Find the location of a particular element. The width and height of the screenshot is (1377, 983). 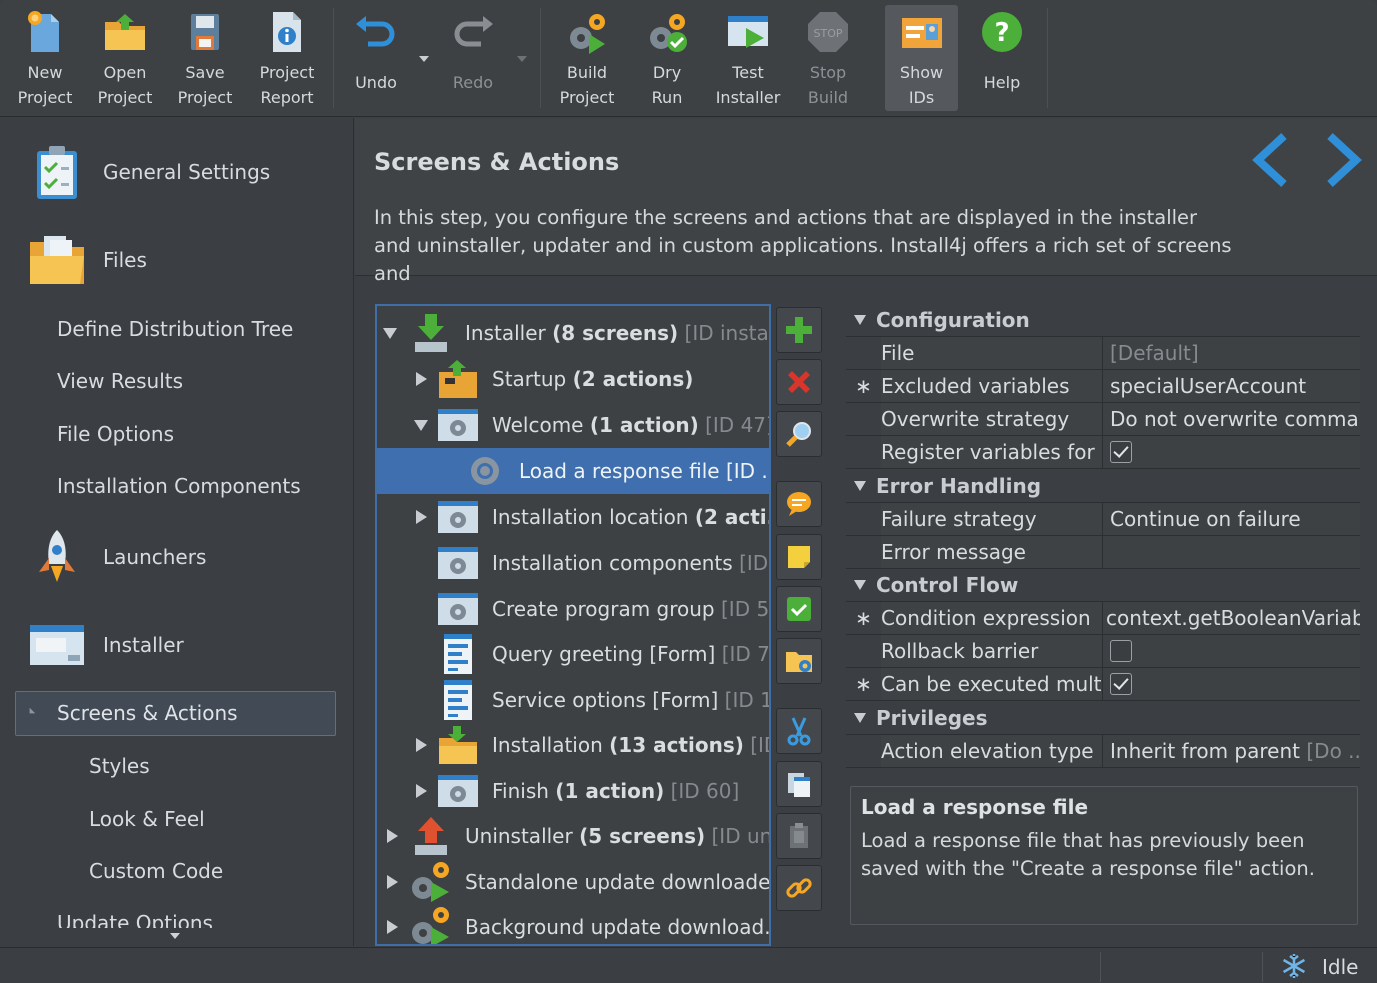

property-row-file: File [Default] is located at coordinates (1103, 353).